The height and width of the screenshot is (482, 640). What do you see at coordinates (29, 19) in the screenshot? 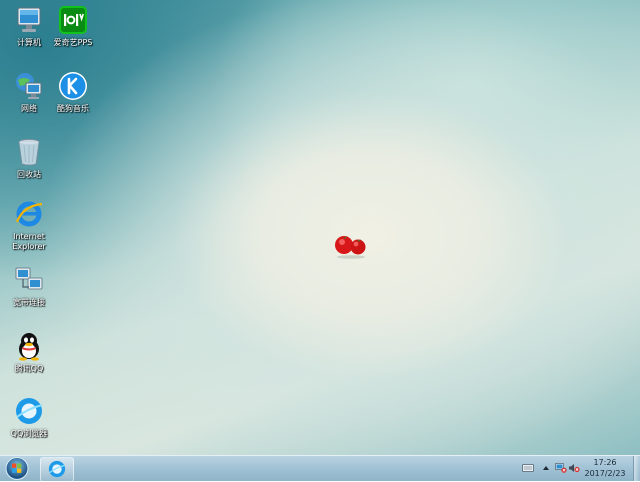
I see `computer-icon` at bounding box center [29, 19].